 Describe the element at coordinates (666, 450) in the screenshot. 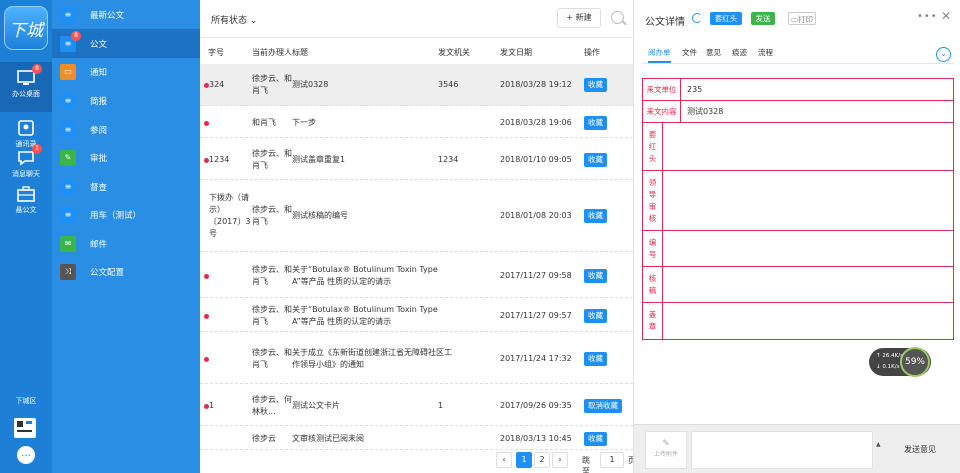

I see `upload-attachment-button: ✎ 上传附件` at that location.